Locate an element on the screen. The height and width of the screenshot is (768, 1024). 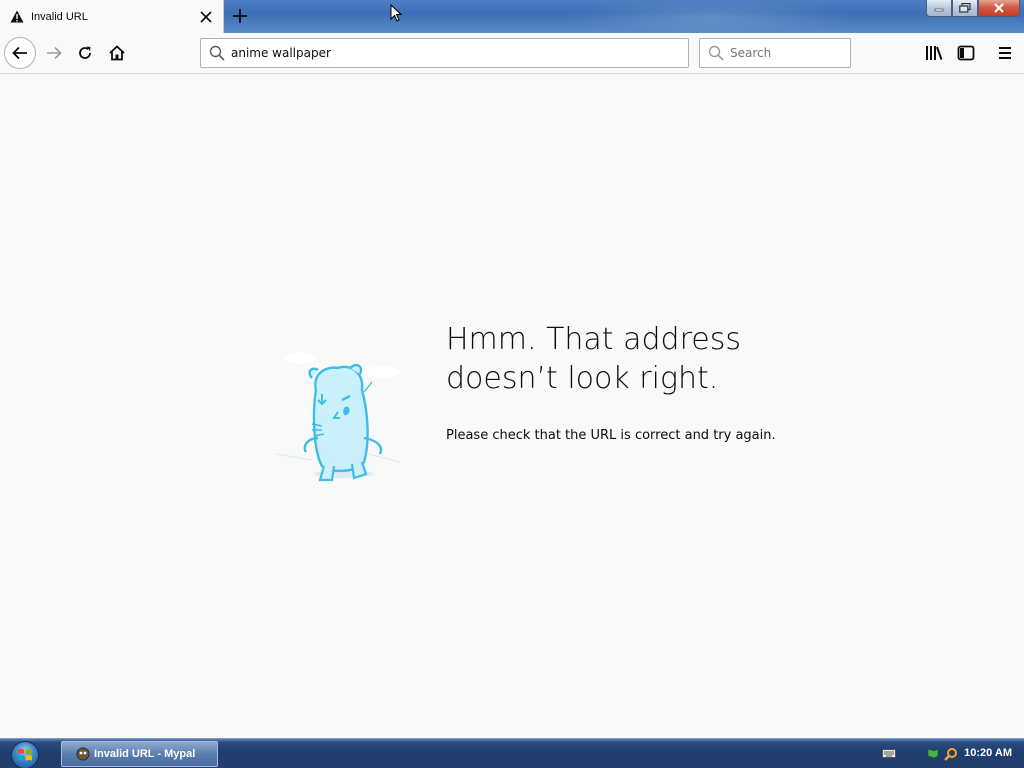
magnifier-icon is located at coordinates (951, 754).